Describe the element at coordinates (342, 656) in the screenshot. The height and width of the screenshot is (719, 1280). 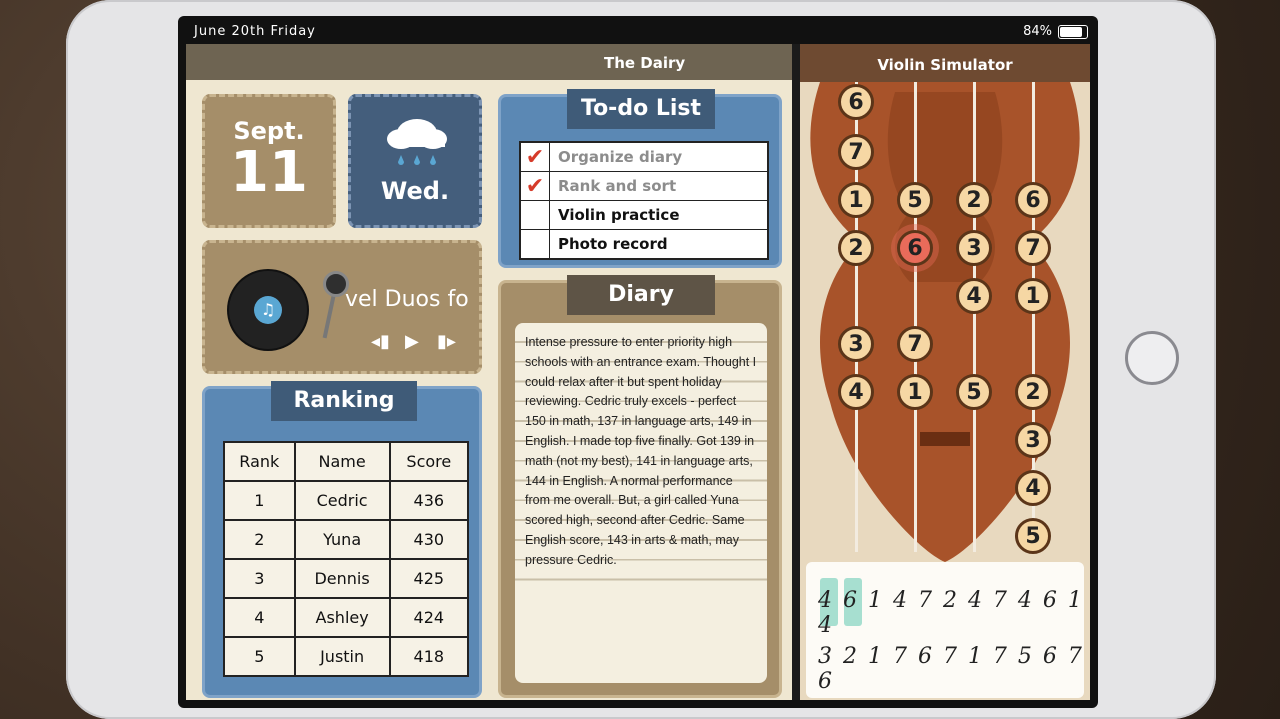
I see `name-cell: Justin` at that location.